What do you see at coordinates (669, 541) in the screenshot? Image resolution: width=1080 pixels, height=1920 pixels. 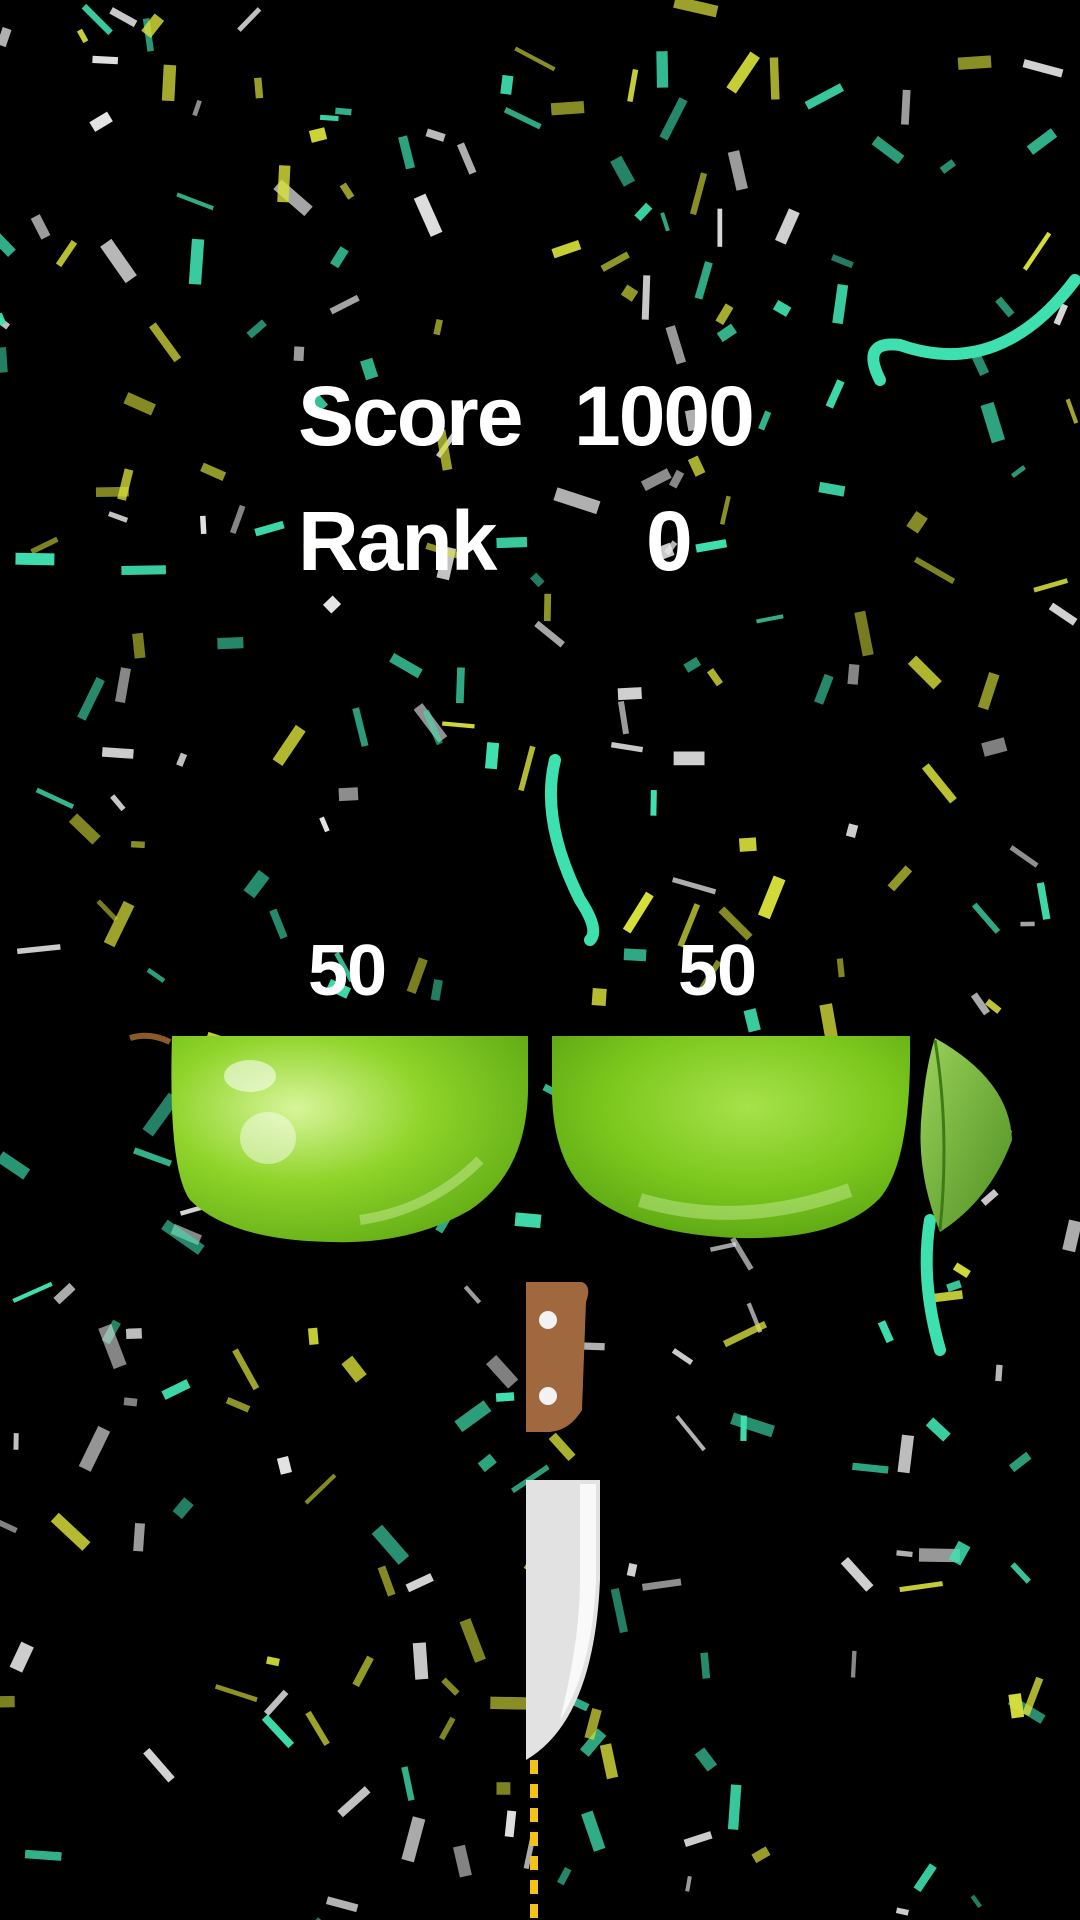 I see `rank-value: 0` at bounding box center [669, 541].